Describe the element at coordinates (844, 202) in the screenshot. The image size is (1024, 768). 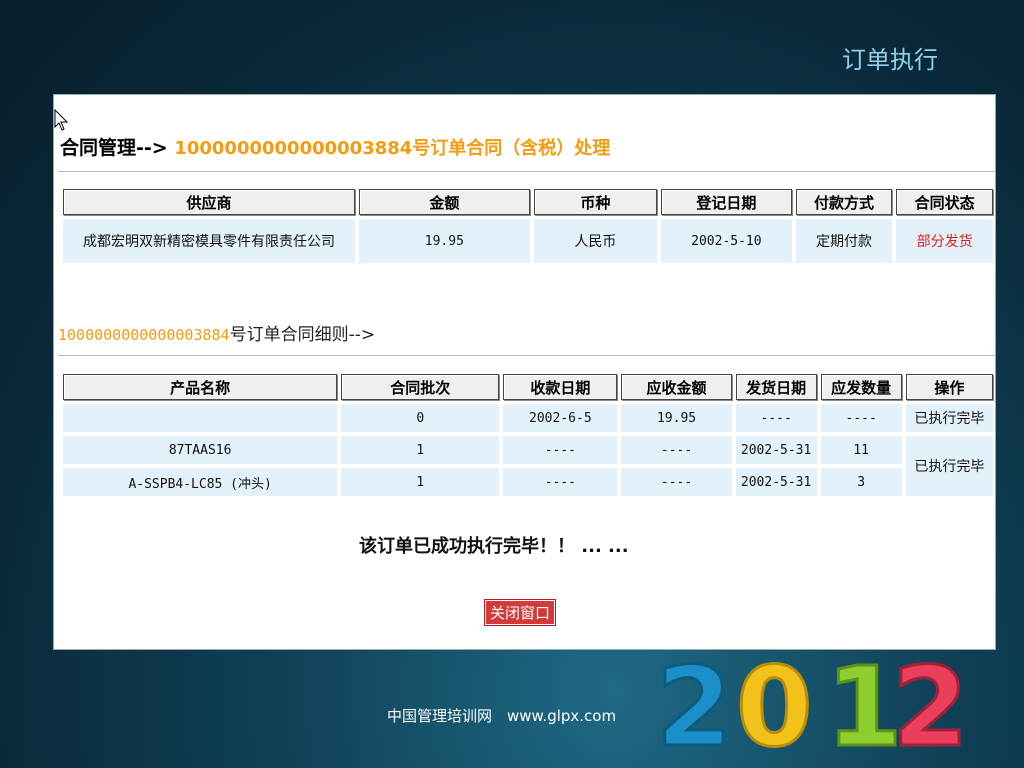
I see `col-payment: 付款方式` at that location.